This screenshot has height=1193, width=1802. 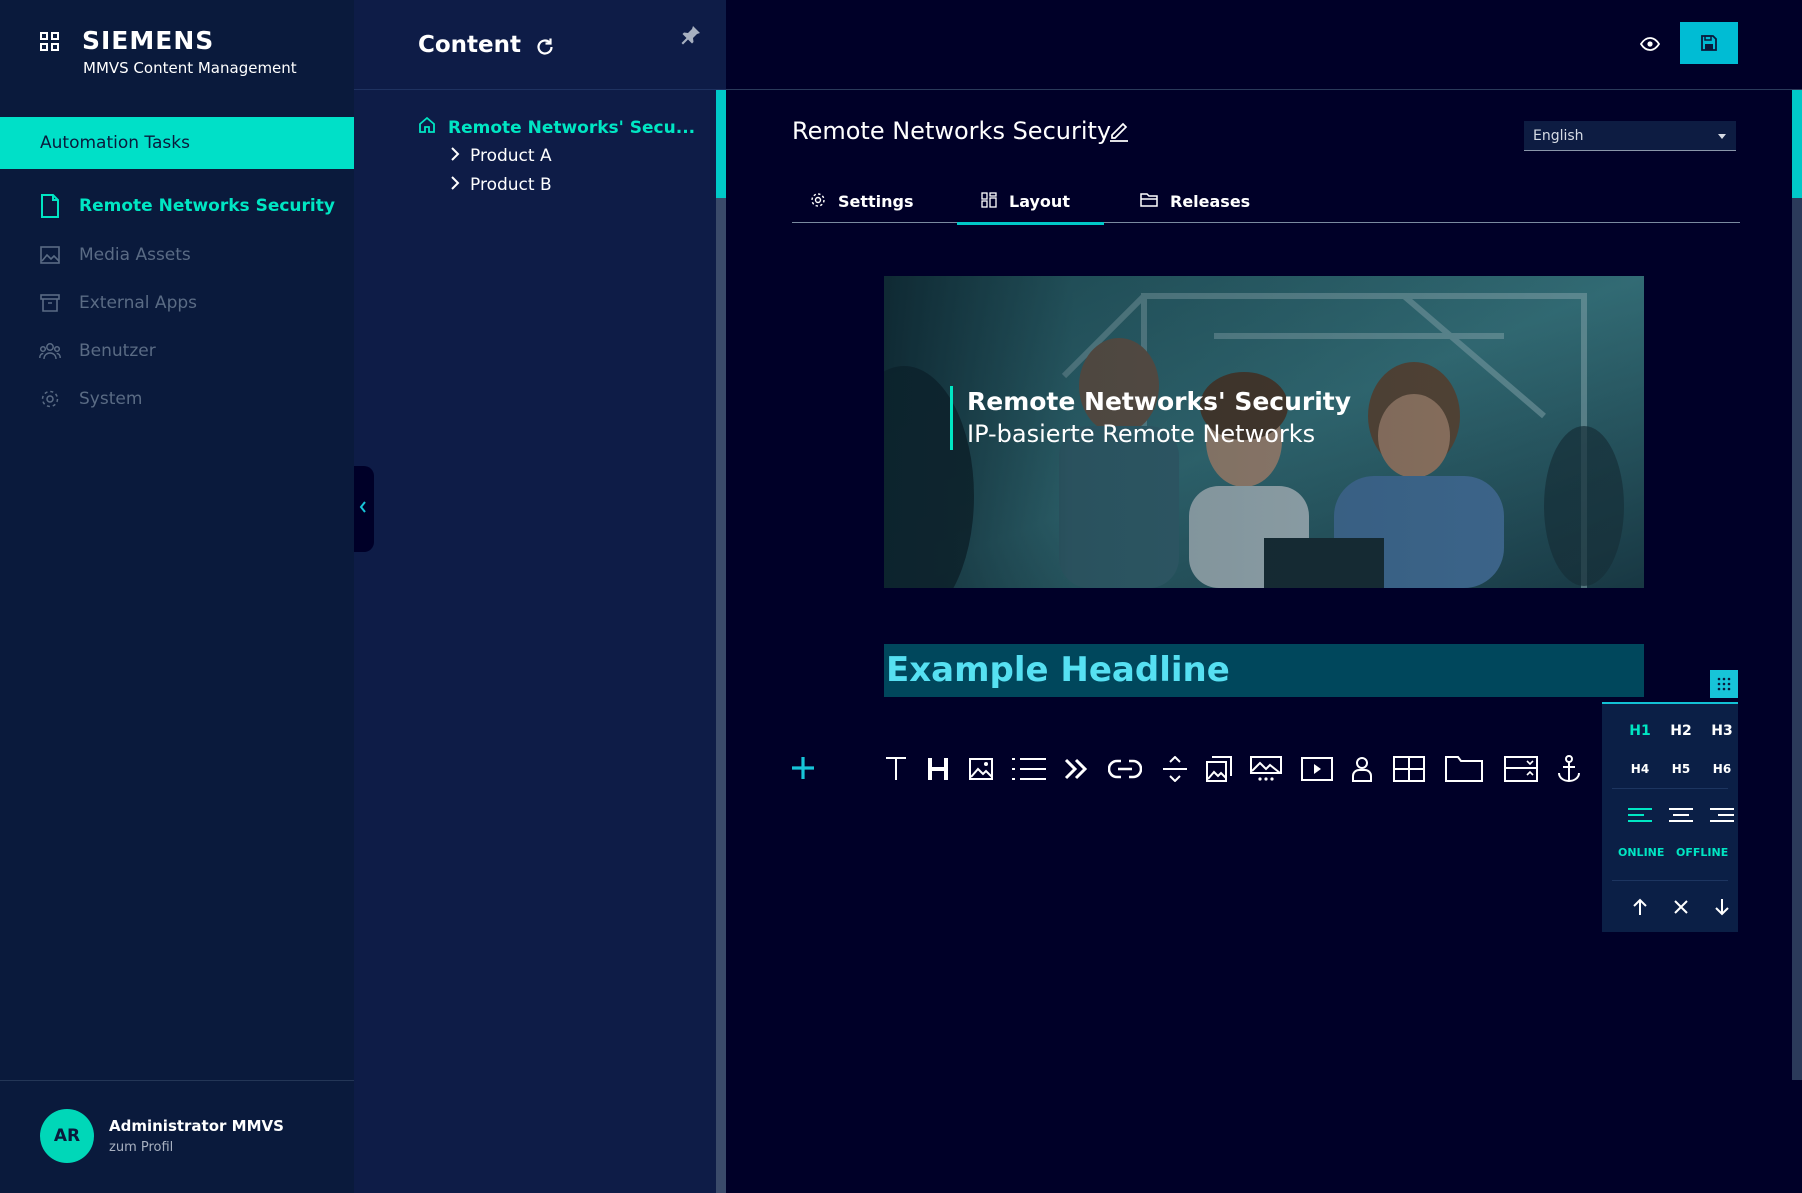 I want to click on language-select: English, so click(x=1630, y=136).